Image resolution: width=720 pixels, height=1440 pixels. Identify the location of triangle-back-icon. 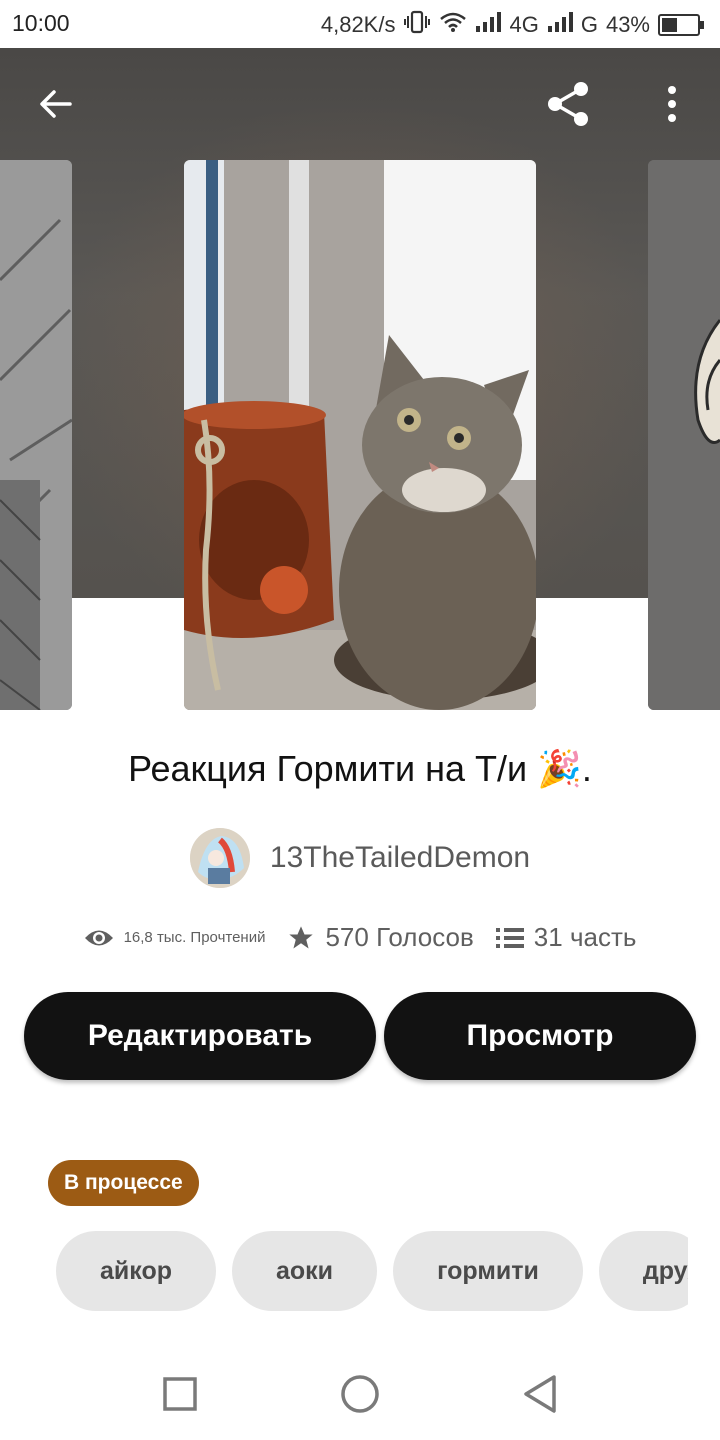
(540, 1394).